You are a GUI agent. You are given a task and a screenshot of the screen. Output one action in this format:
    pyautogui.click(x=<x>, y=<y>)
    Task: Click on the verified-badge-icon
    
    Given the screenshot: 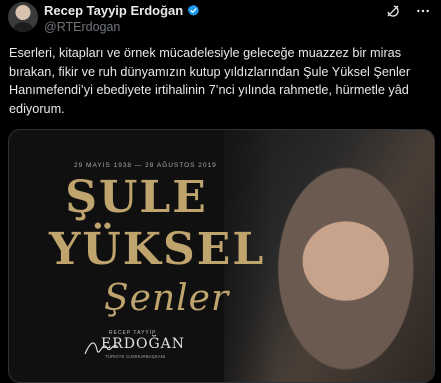 What is the action you would take?
    pyautogui.click(x=193, y=10)
    